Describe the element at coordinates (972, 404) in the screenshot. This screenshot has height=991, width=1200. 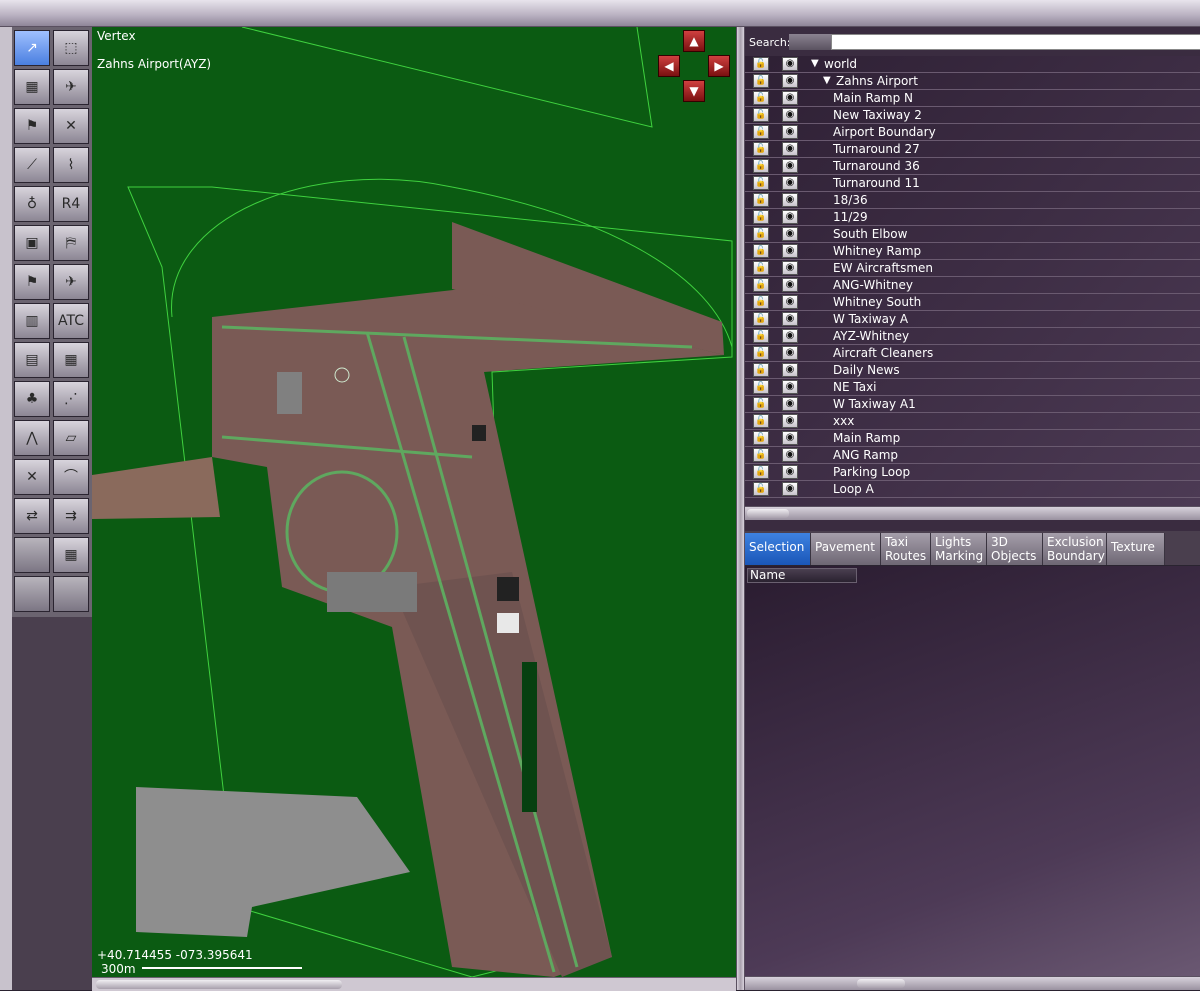
I see `tree-row: 🔓 ◉ W Taxiway A1` at that location.